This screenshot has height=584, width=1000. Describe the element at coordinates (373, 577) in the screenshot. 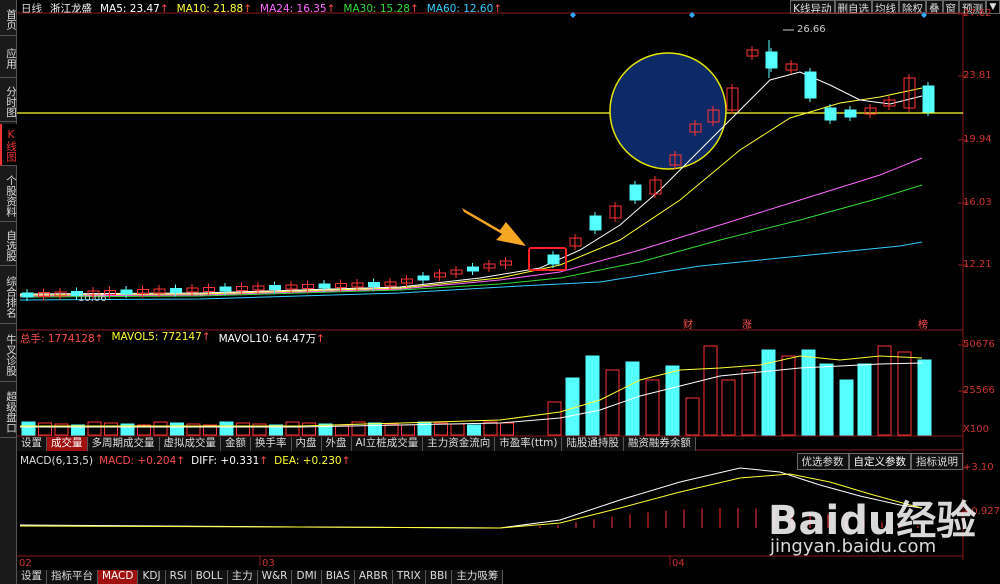

I see `tab-arbr: ARBR` at that location.